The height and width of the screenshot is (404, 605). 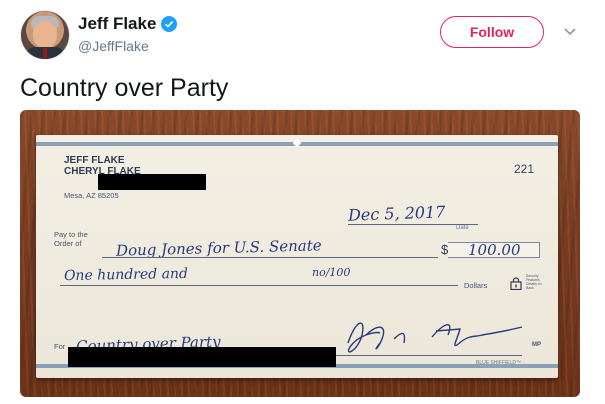 What do you see at coordinates (570, 31) in the screenshot?
I see `chevron-down-icon` at bounding box center [570, 31].